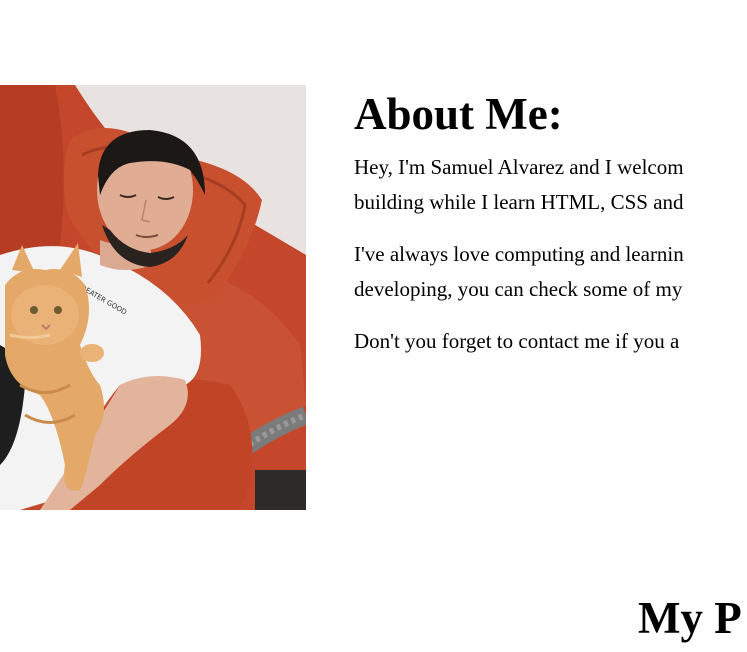  Describe the element at coordinates (690, 618) in the screenshot. I see `projects-heading: My P` at that location.